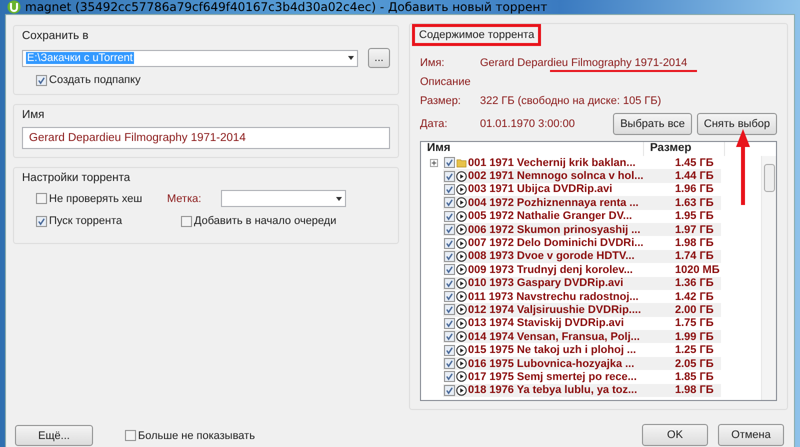 This screenshot has height=447, width=800. I want to click on group-label: Имя, so click(33, 115).